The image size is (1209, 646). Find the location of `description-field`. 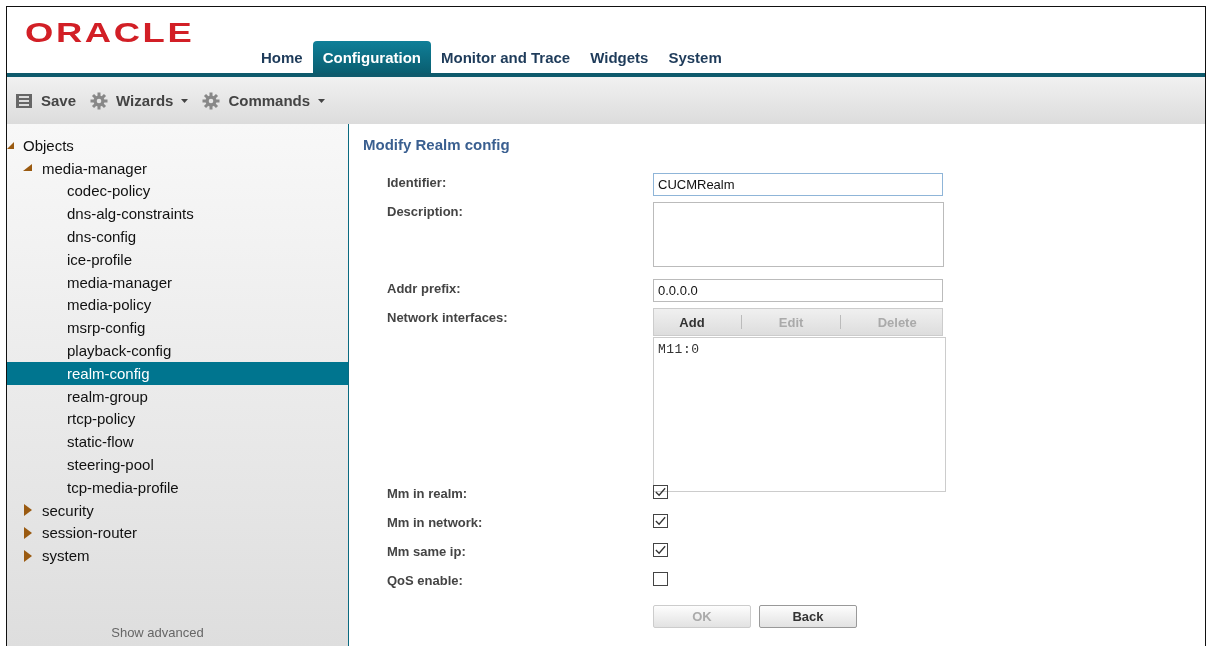

description-field is located at coordinates (798, 234).